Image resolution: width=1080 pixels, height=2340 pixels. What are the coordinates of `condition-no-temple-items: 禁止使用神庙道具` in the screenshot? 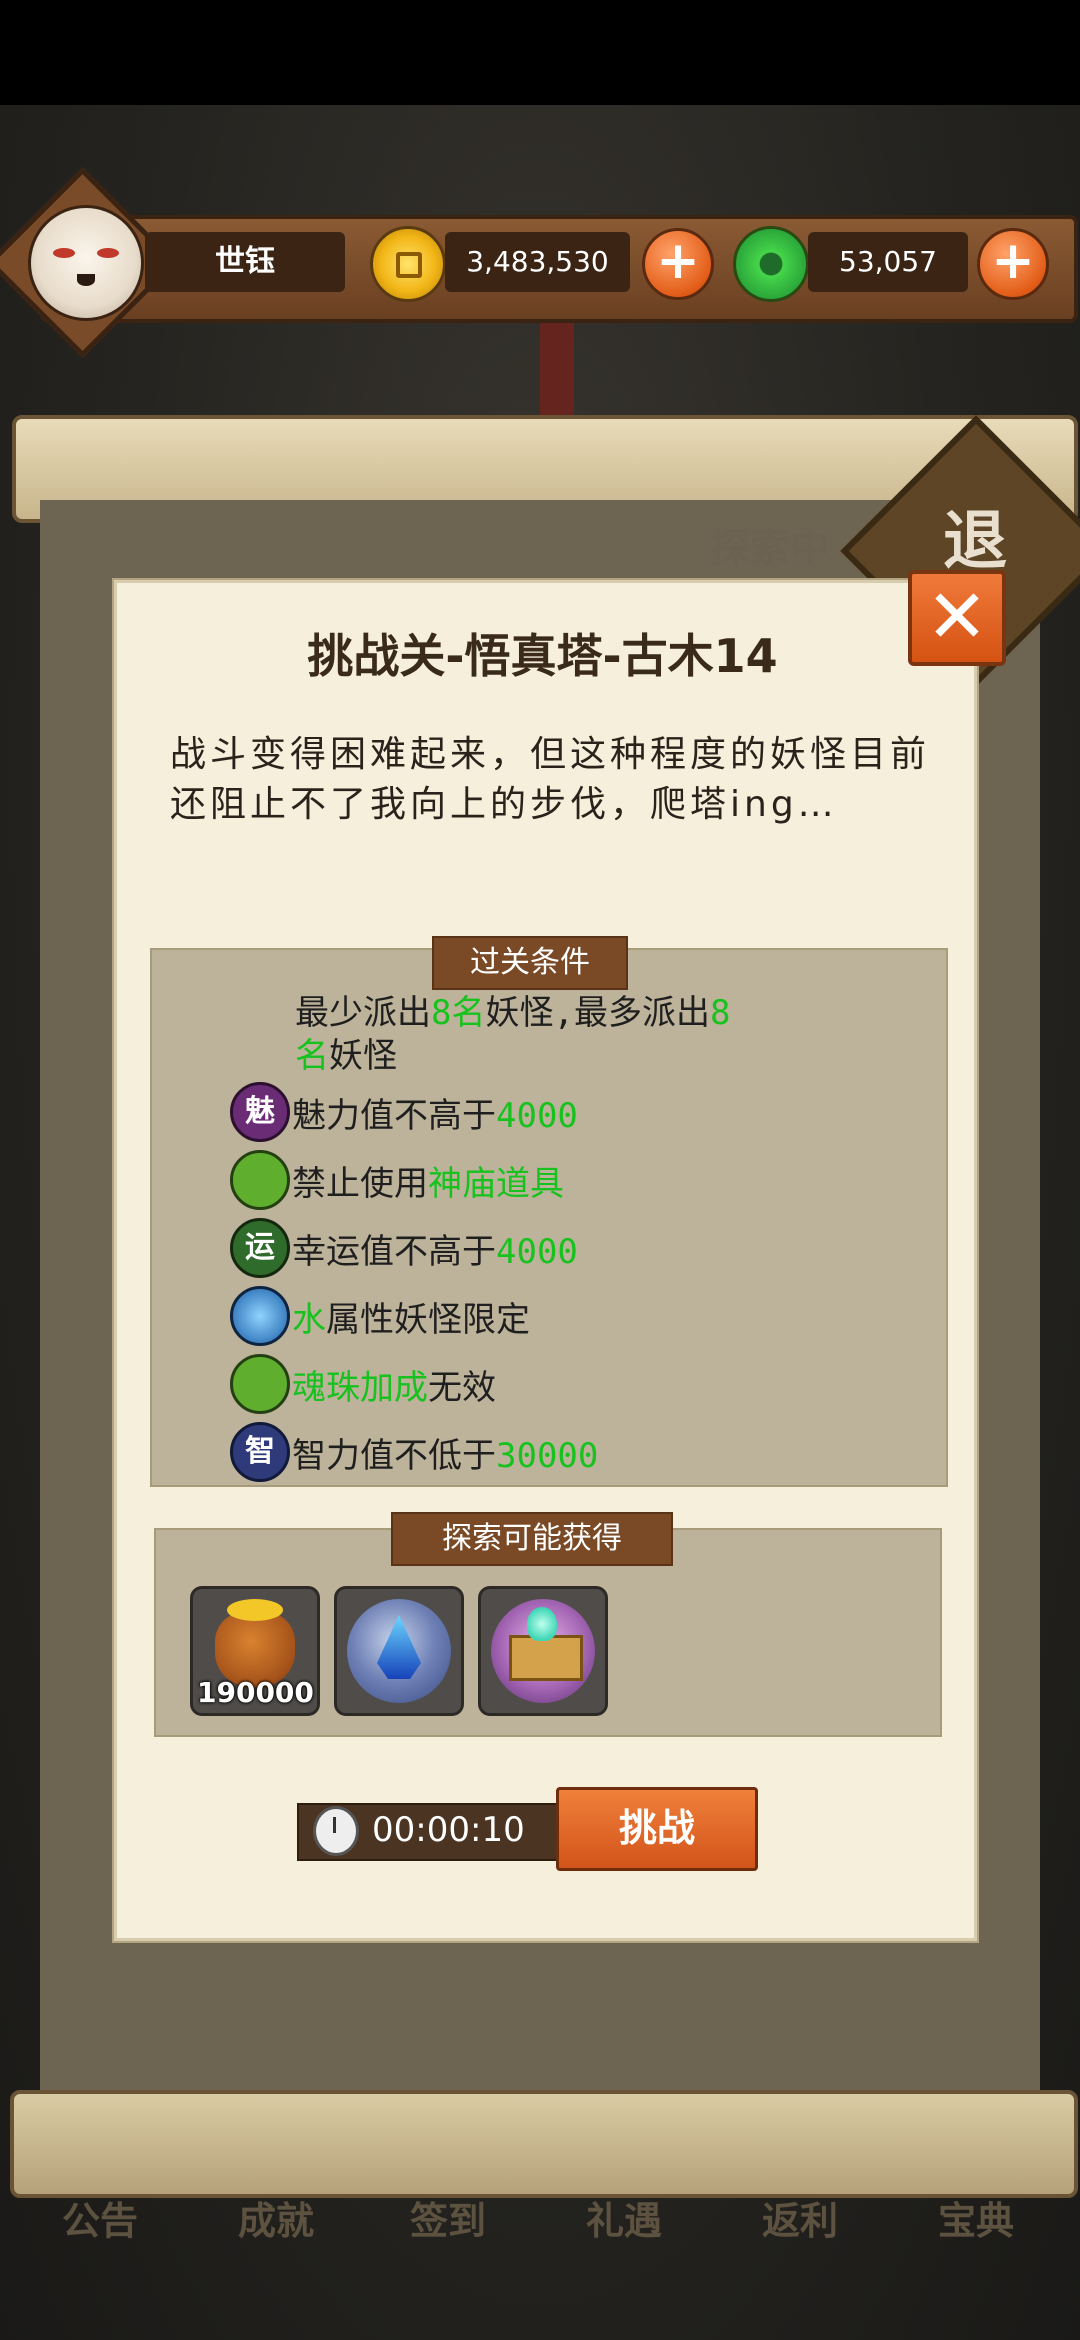 It's located at (428, 1180).